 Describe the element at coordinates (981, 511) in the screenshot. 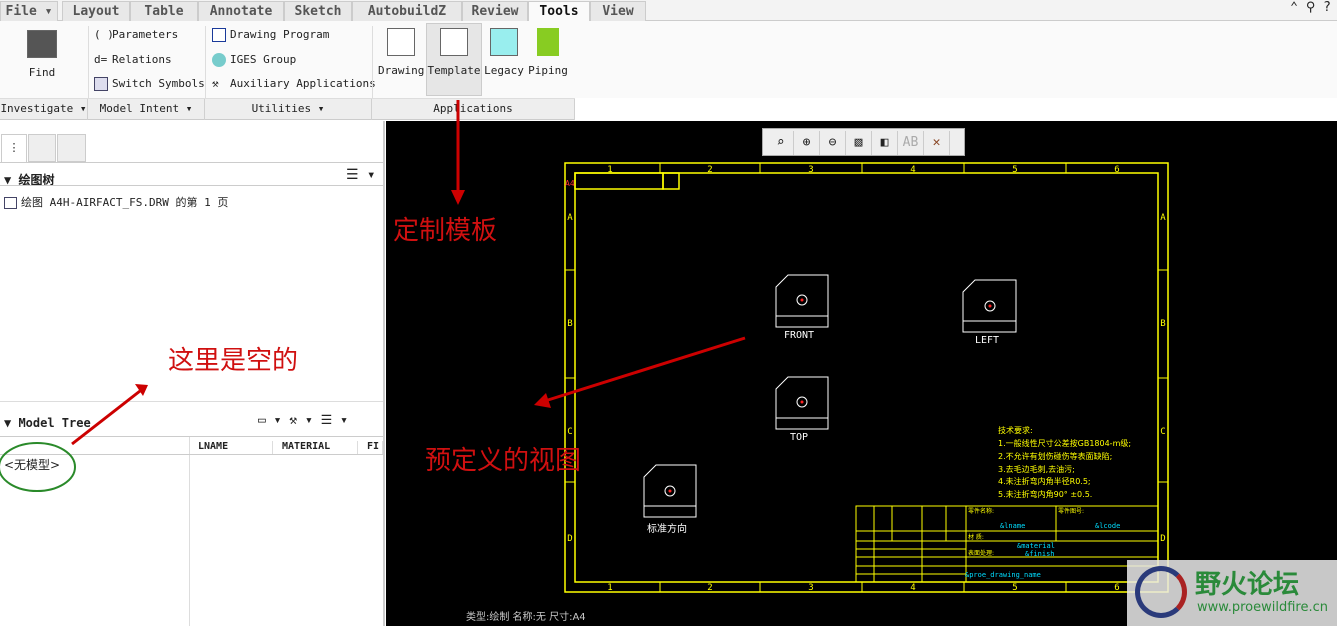

I see `name-label: 零件名称:` at that location.